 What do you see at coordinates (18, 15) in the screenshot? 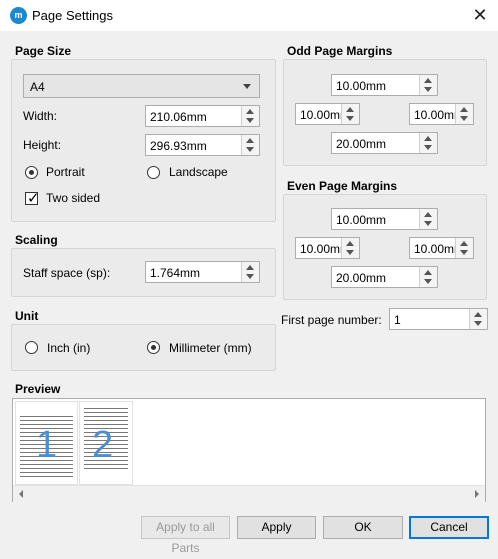
I see `musescore-icon: m` at bounding box center [18, 15].